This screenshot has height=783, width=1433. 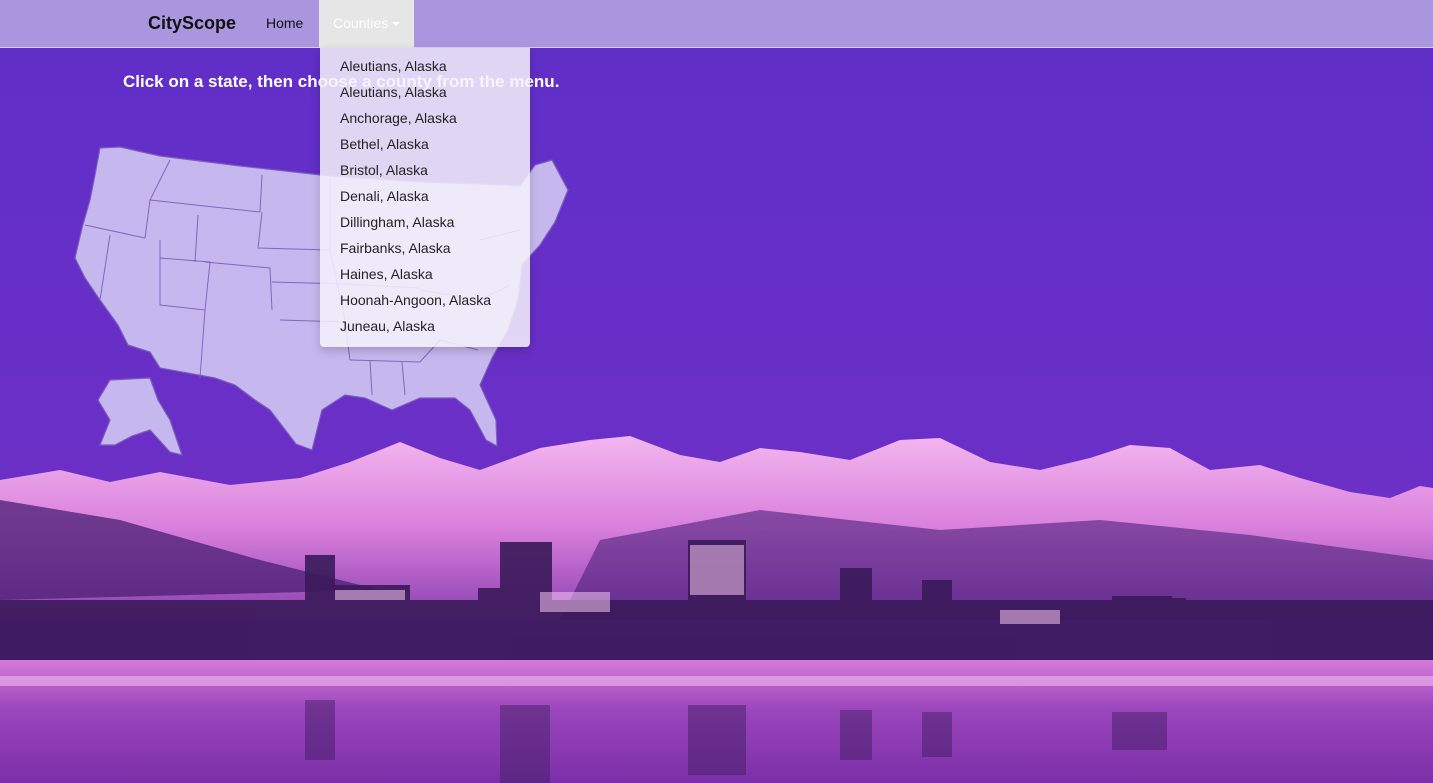 What do you see at coordinates (425, 326) in the screenshot?
I see `county-menu-item: Juneau, Alaska` at bounding box center [425, 326].